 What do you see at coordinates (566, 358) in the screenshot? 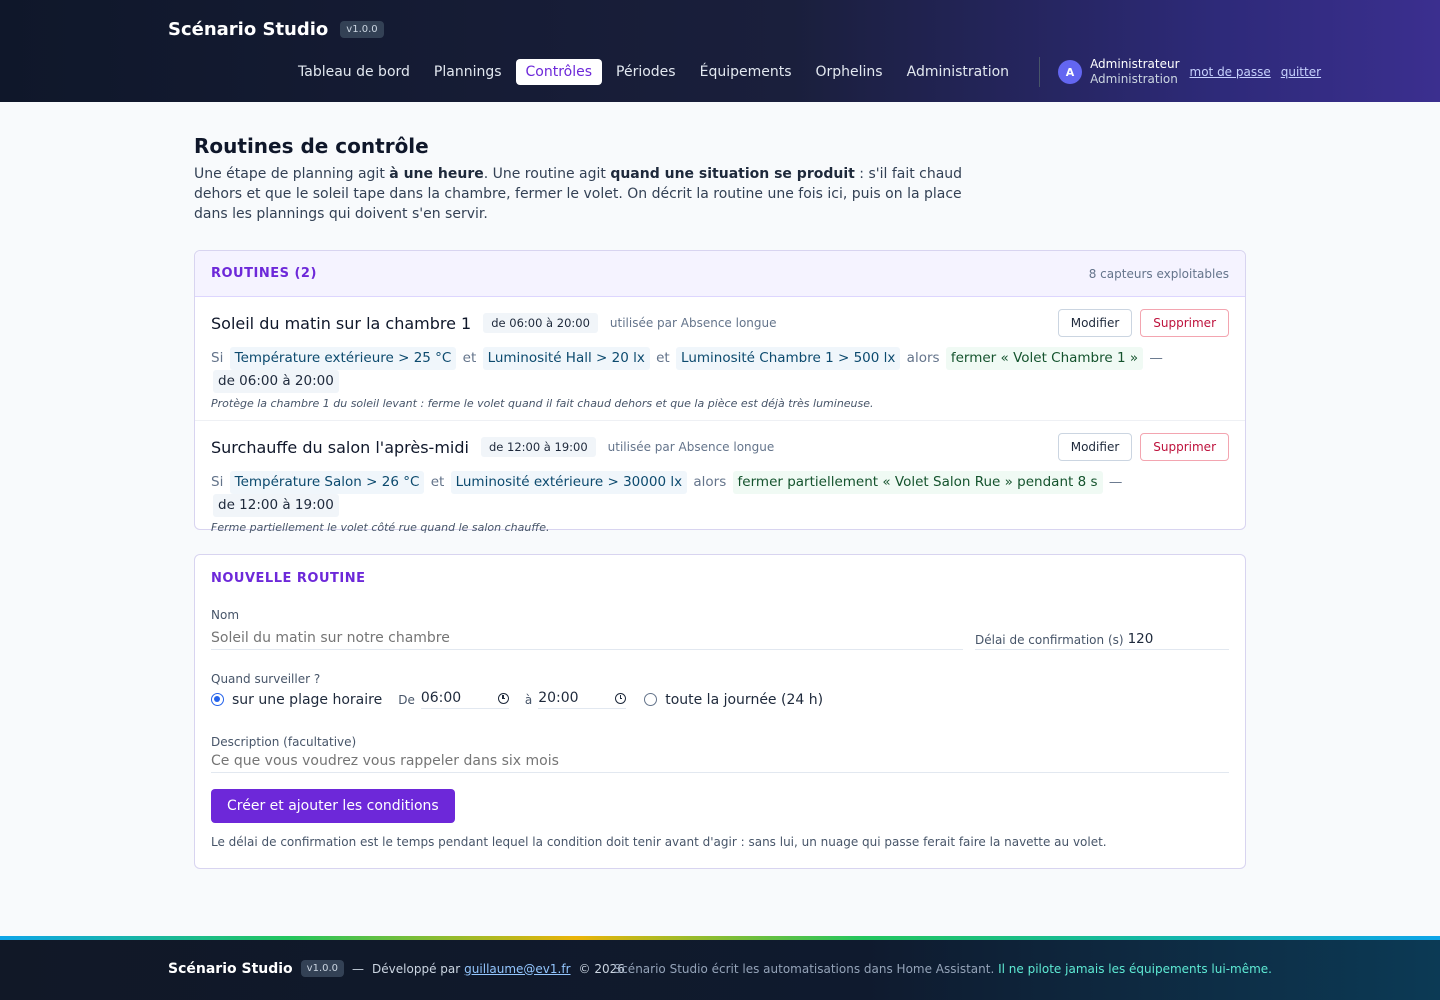
I see `condition-chip: Luminosité Hall > 20 lx` at bounding box center [566, 358].